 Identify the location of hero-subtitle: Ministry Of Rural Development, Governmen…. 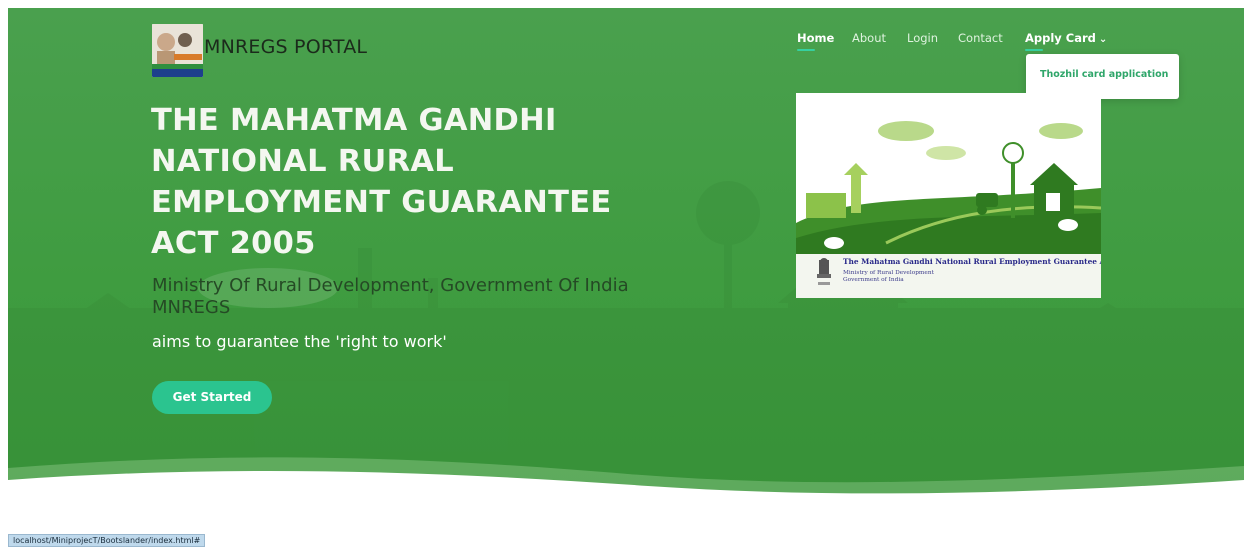
(390, 296).